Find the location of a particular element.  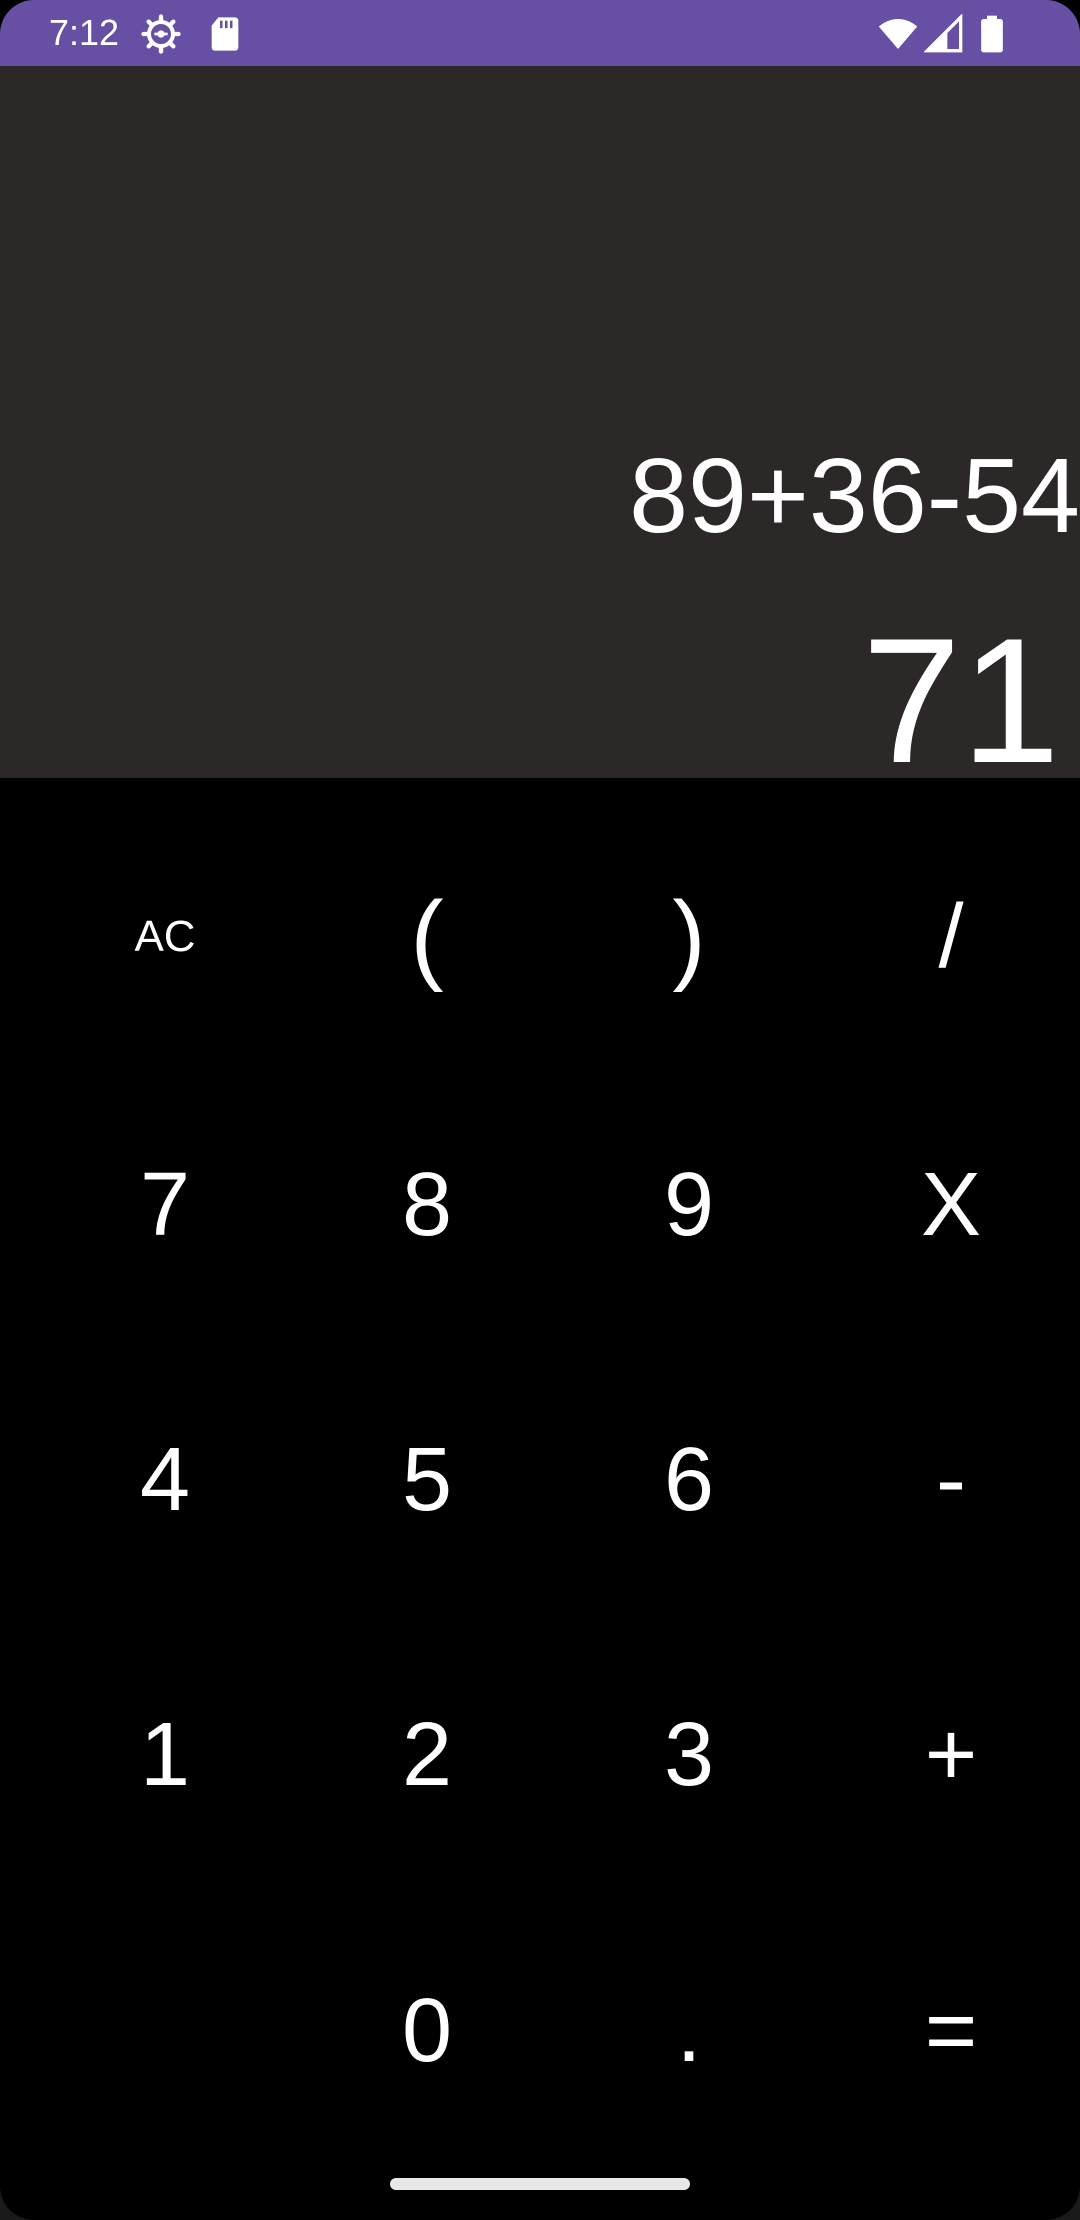

six-button: 6 is located at coordinates (689, 1480).